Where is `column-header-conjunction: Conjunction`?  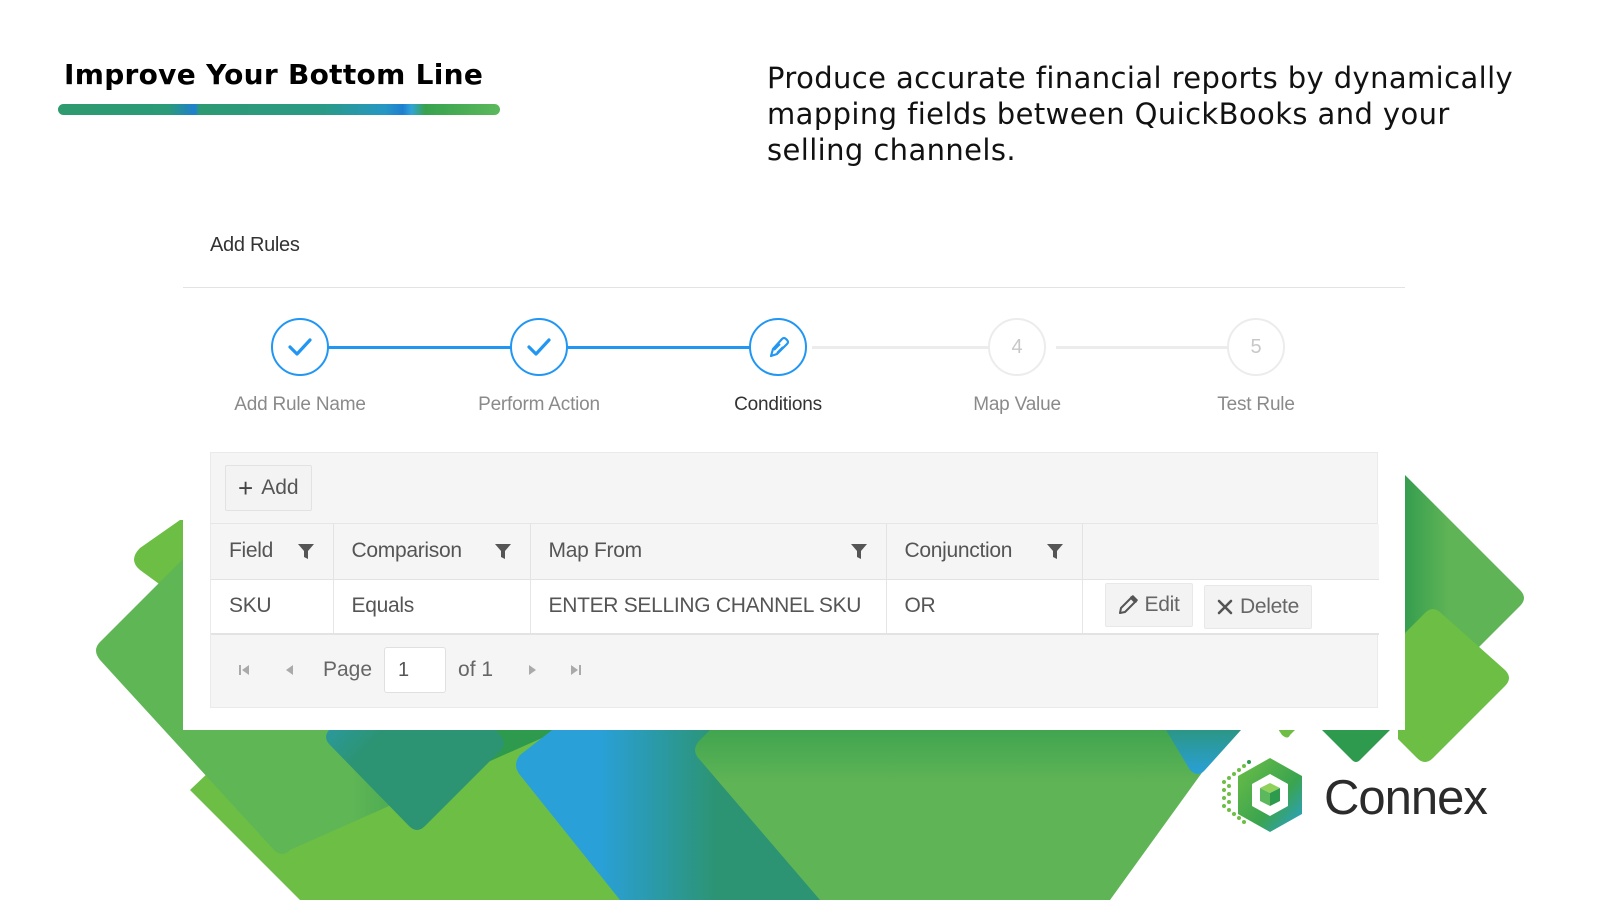 column-header-conjunction: Conjunction is located at coordinates (984, 552).